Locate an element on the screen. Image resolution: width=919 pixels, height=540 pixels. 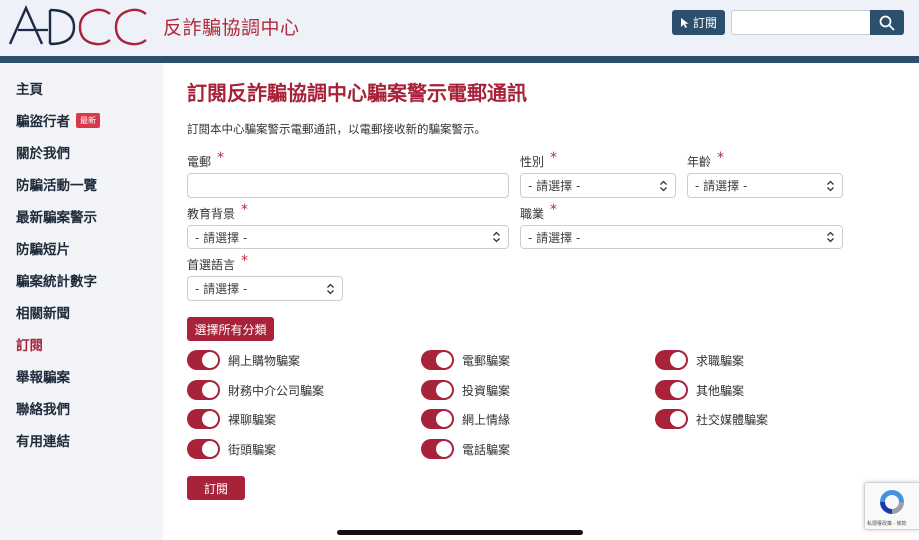
category-toggle-street: 街頭騙案 is located at coordinates (231, 449).